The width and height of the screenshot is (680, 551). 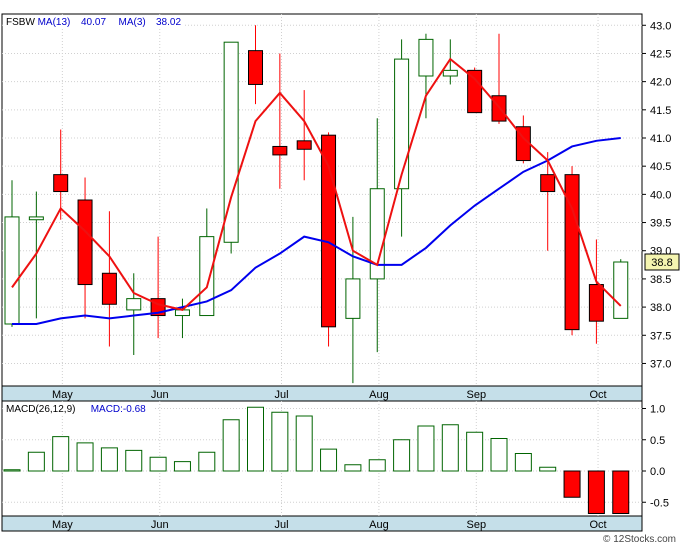 I want to click on price-y-tick-label: 37.0, so click(x=660, y=364).